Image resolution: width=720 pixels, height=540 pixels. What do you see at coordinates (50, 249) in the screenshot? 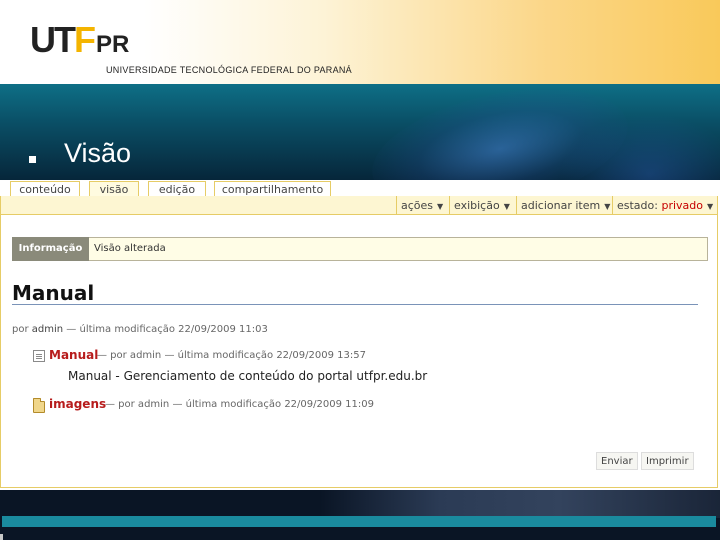
I see `info-label: Informação` at bounding box center [50, 249].